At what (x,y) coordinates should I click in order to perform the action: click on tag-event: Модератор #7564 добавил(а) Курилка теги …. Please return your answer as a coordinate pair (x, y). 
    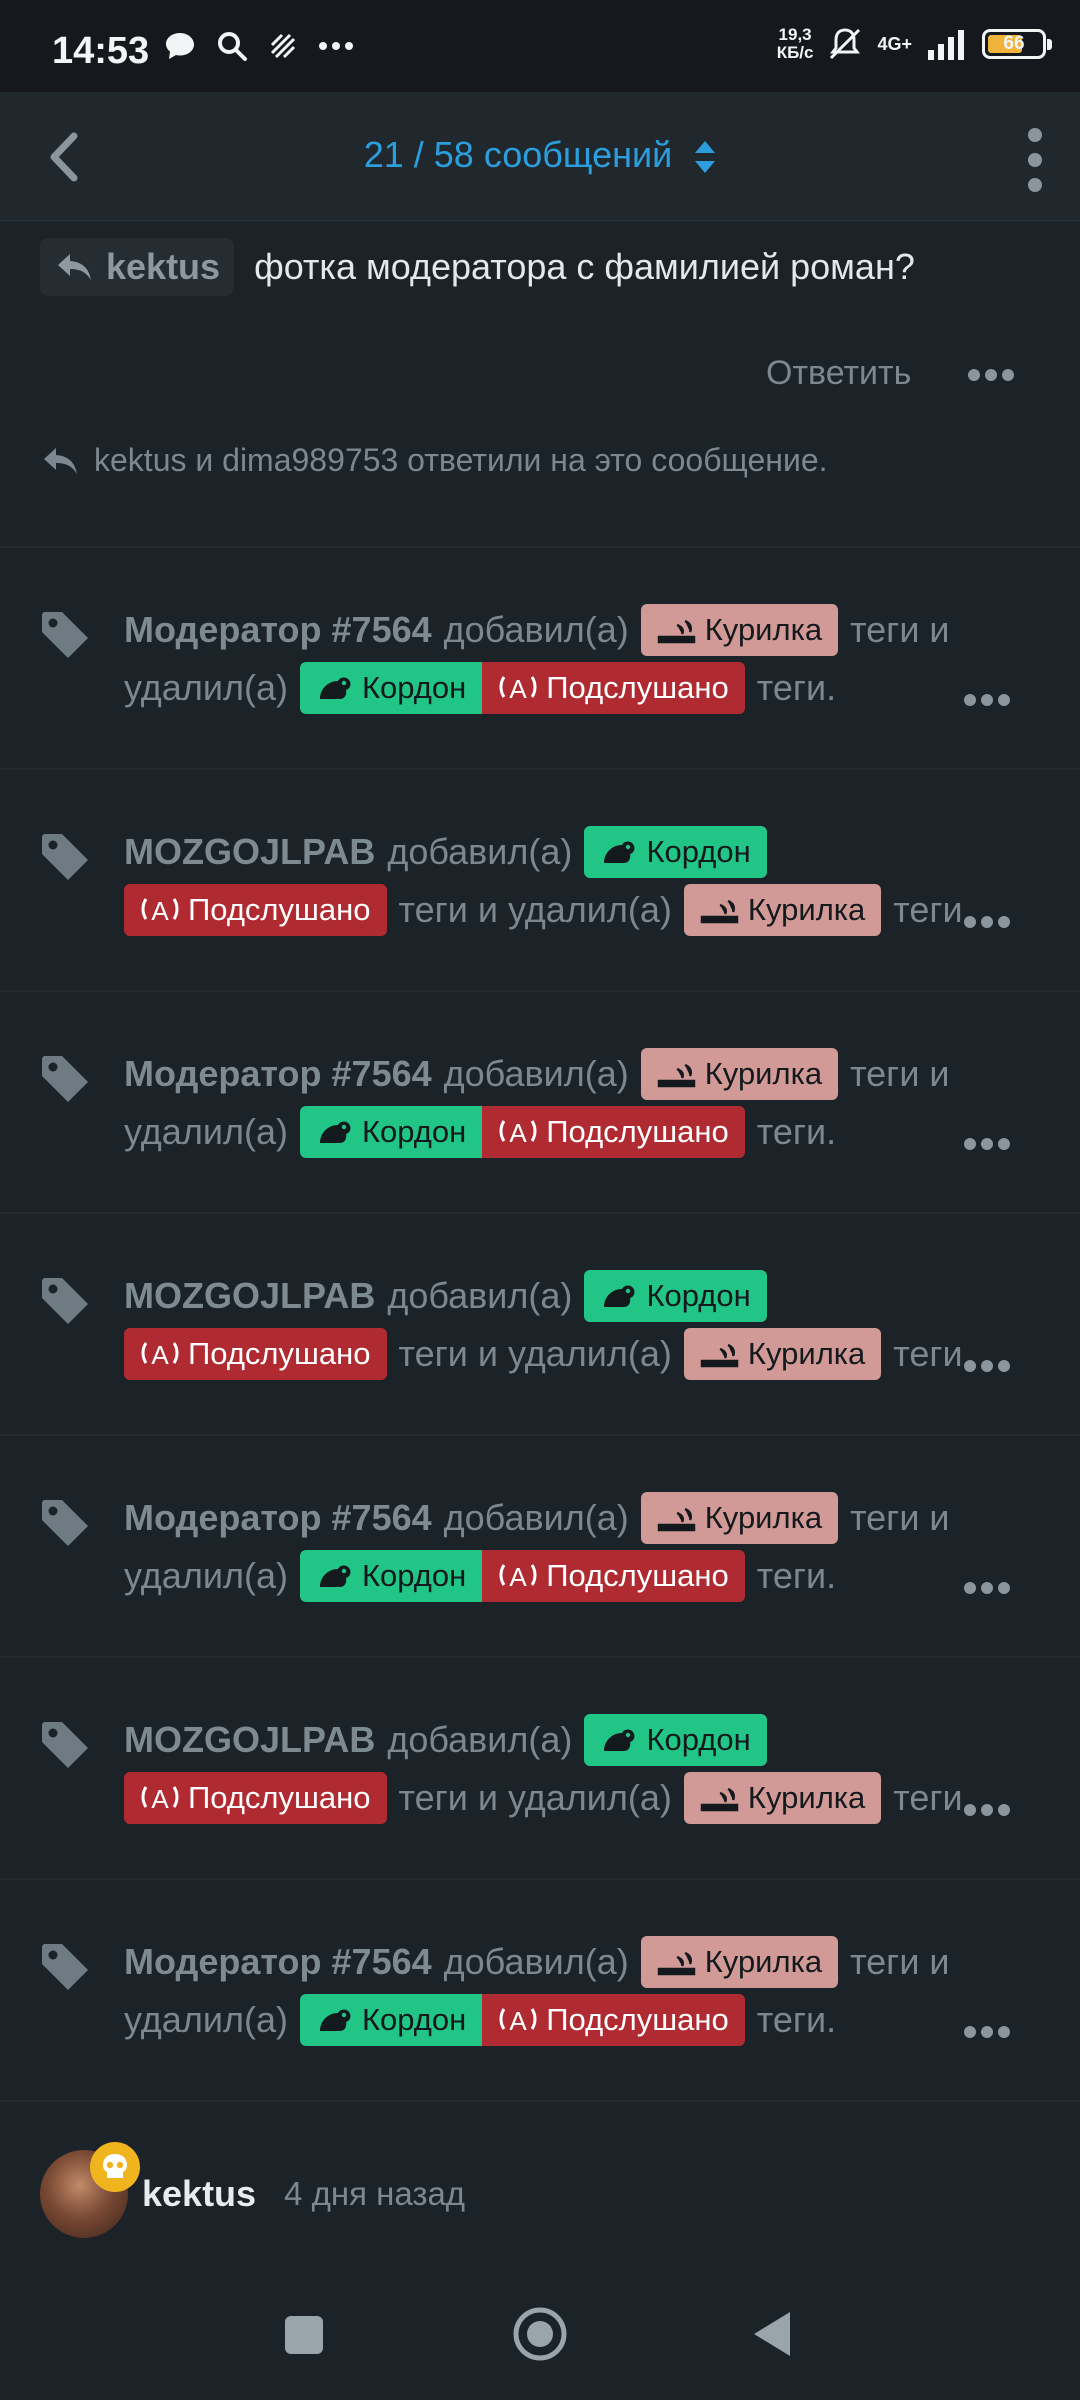
    Looking at the image, I should click on (540, 1110).